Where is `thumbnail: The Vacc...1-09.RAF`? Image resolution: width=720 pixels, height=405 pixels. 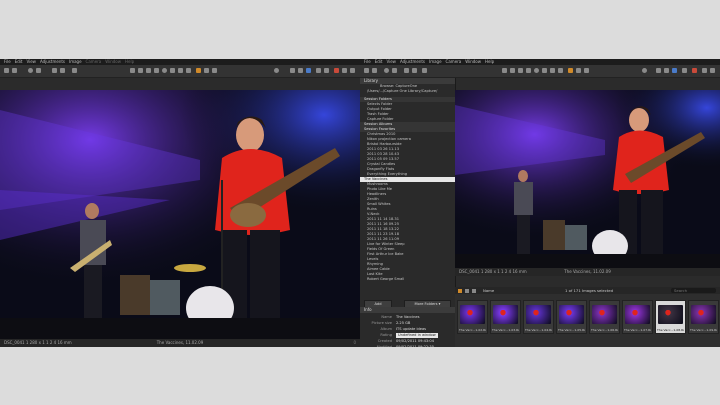
thumbnail: The Vacc...1-09.RAF is located at coordinates (703, 317).